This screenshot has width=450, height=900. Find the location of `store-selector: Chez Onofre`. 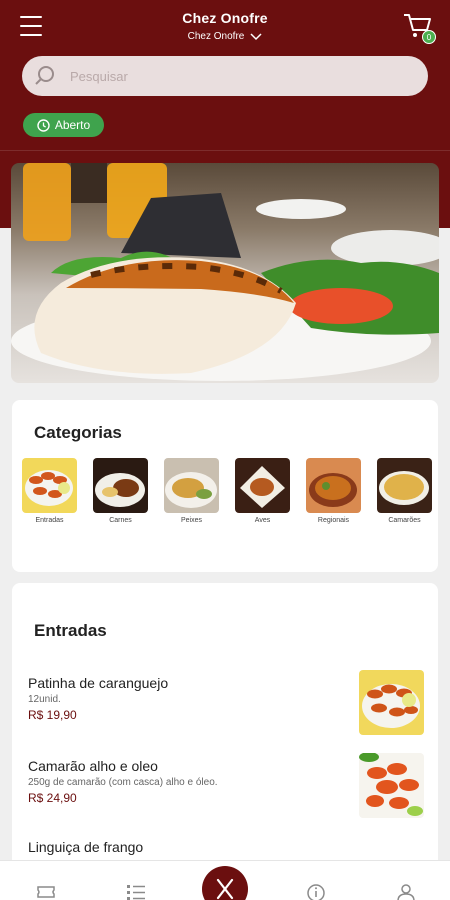

store-selector: Chez Onofre is located at coordinates (225, 36).